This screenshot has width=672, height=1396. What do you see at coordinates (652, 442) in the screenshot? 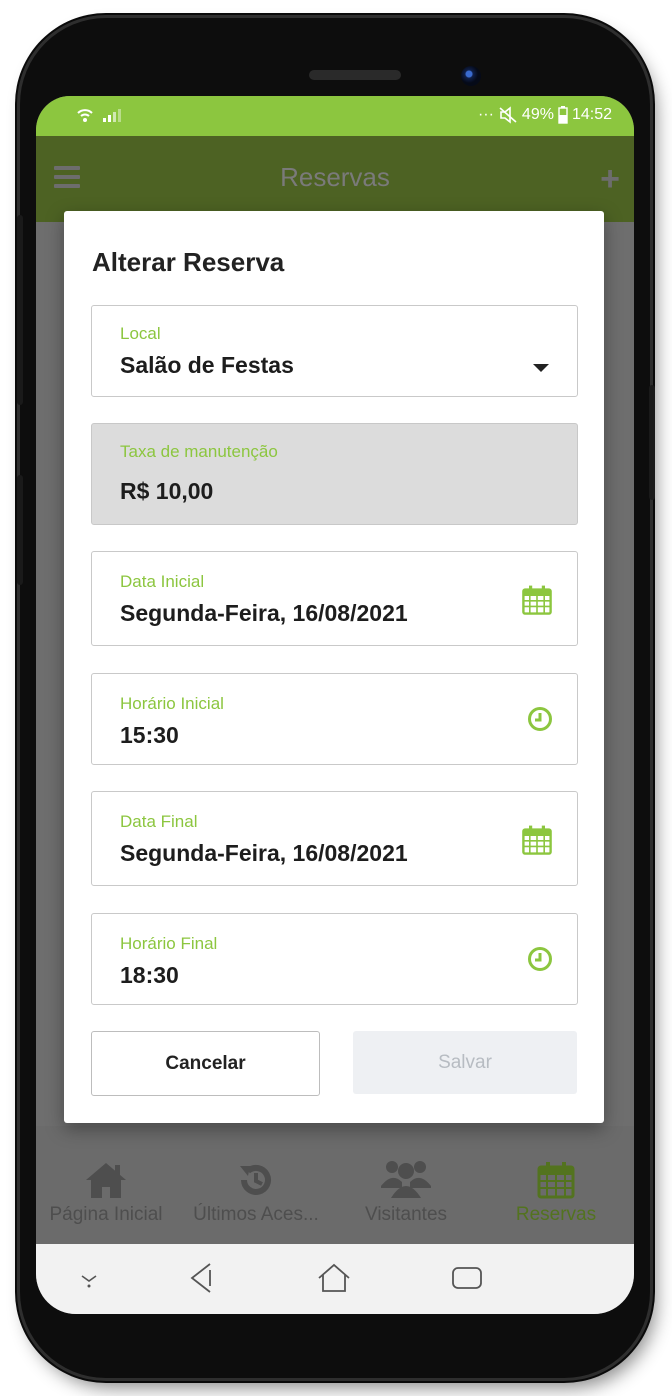
I see `power-button` at bounding box center [652, 442].